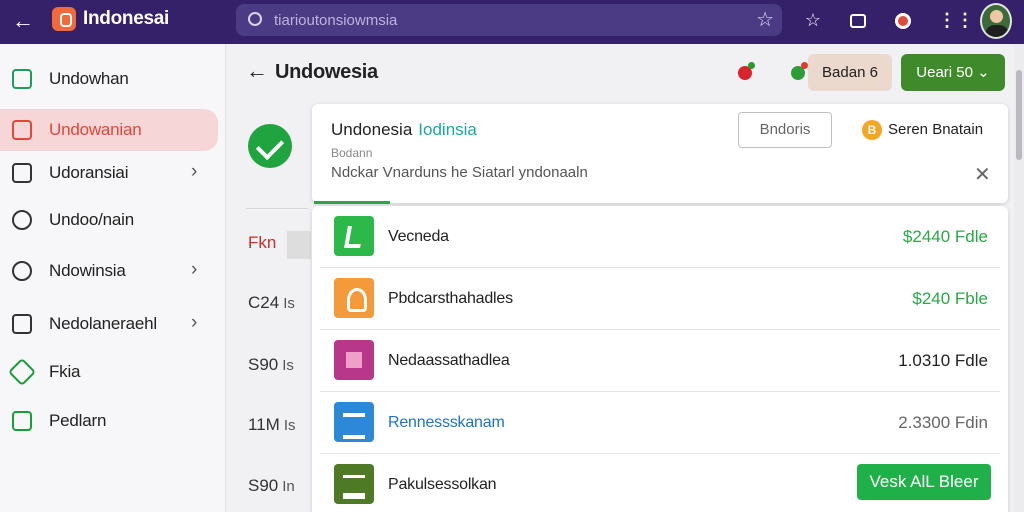 Image resolution: width=1024 pixels, height=512 pixels. Describe the element at coordinates (126, 18) in the screenshot. I see `app-title: Indonesai` at that location.